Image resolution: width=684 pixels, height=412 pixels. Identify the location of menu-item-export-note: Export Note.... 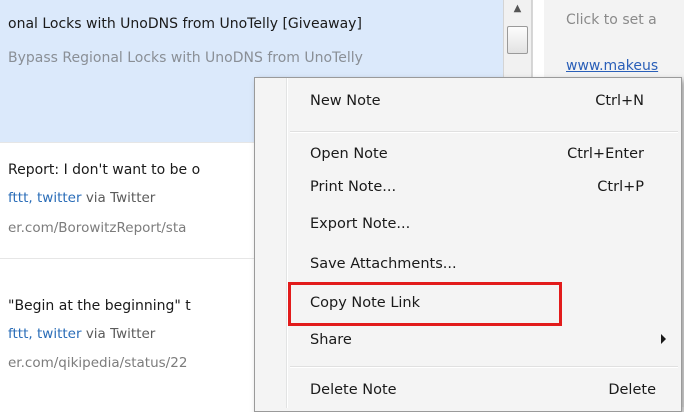
(468, 225).